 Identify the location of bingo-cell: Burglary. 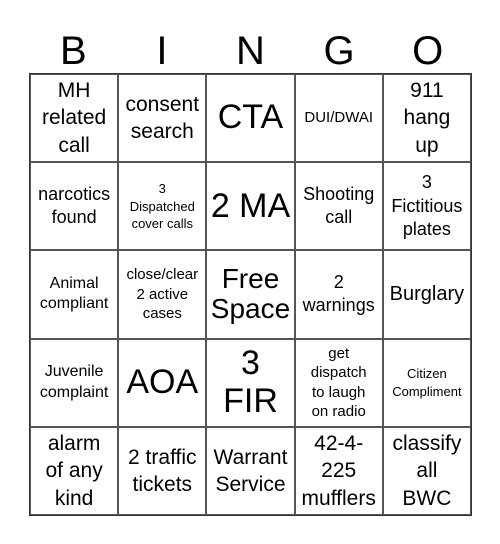
(426, 294).